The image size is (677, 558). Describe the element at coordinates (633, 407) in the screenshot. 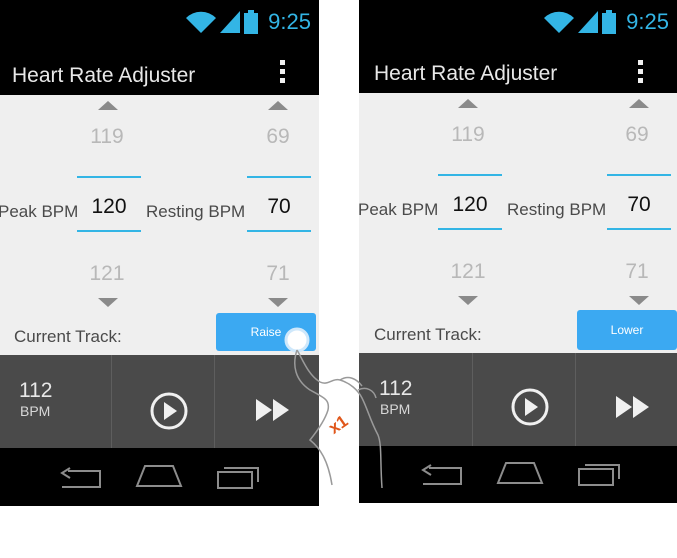

I see `fast-forward-icon` at that location.